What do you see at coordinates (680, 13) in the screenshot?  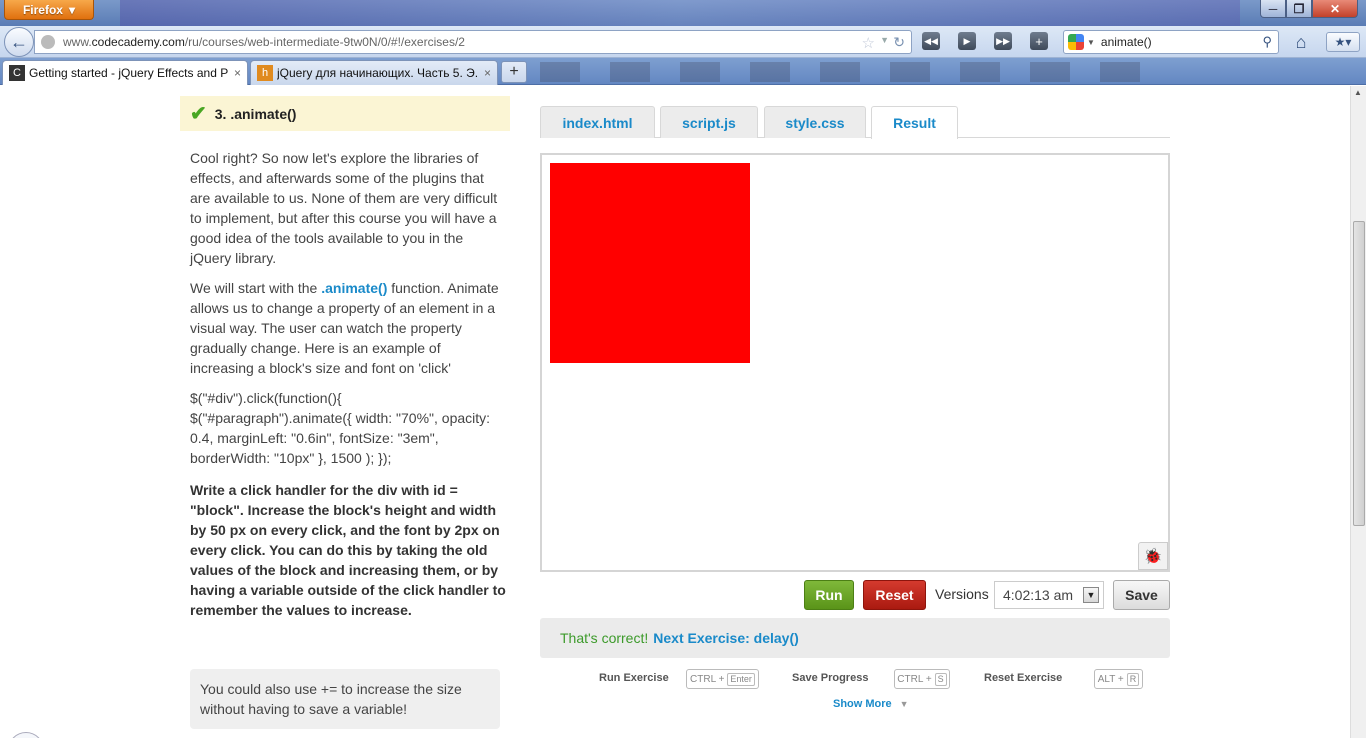 I see `titlebar-decoration` at bounding box center [680, 13].